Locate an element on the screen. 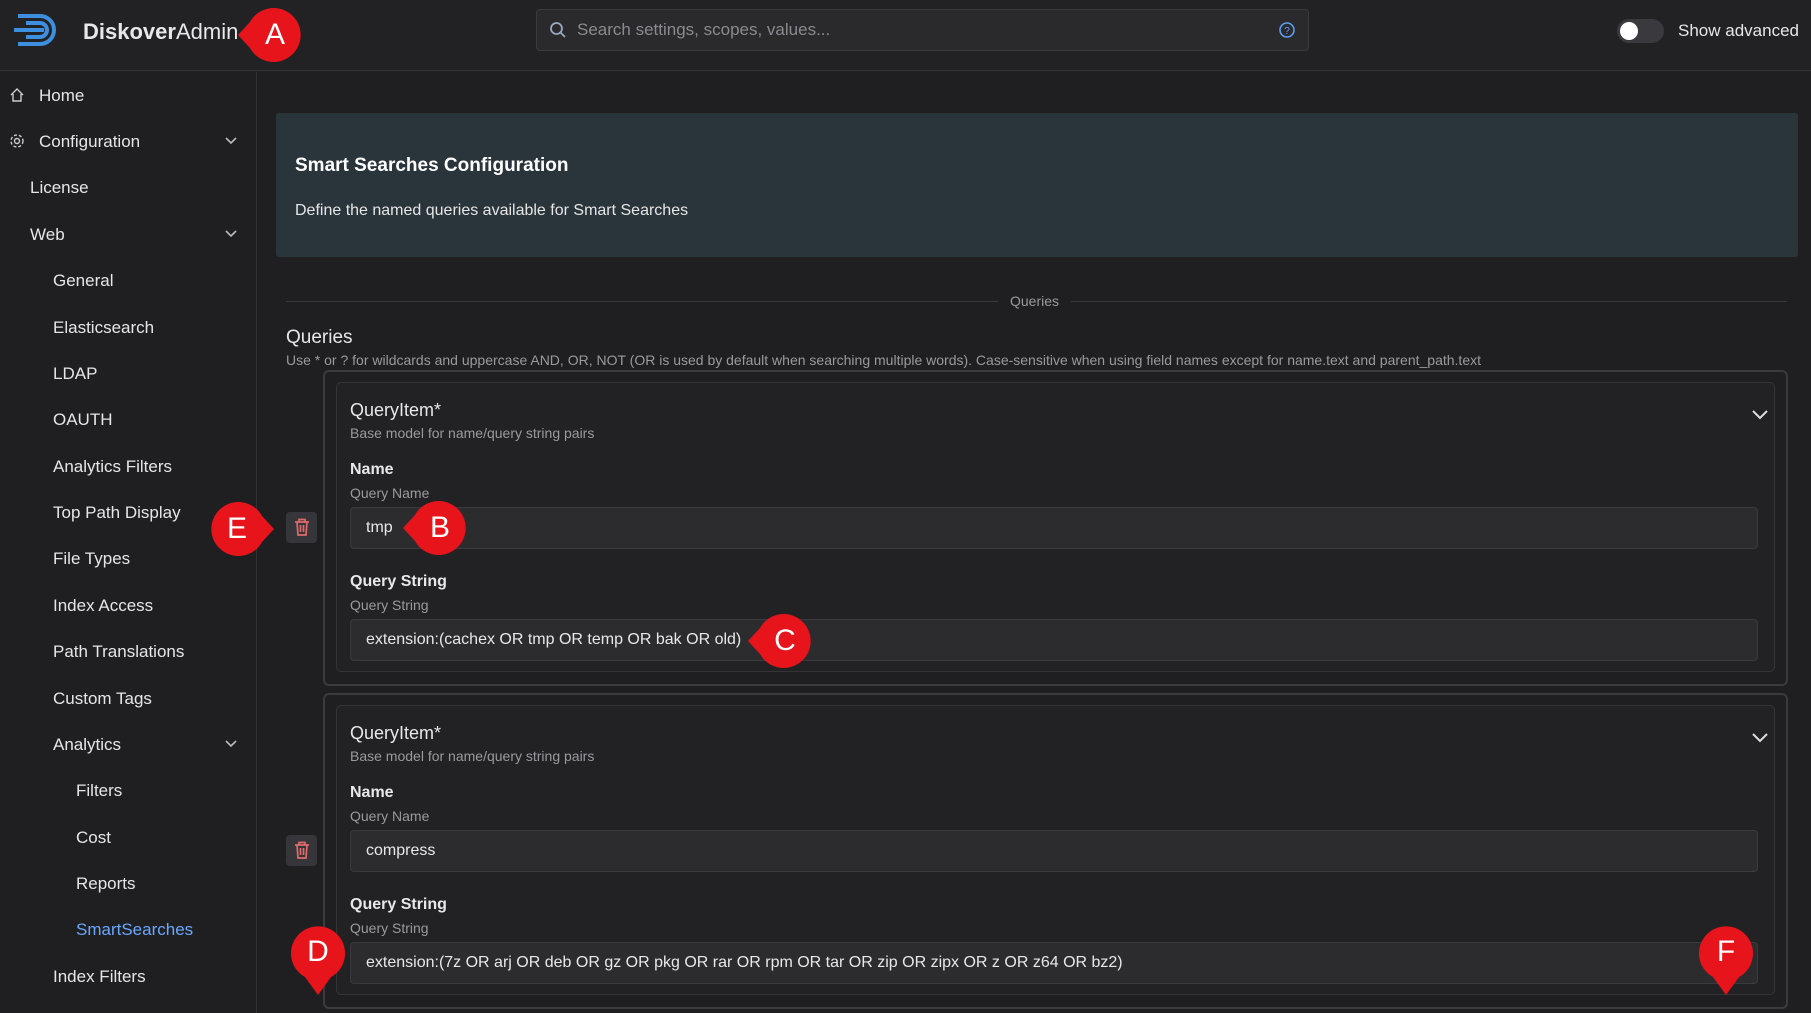  sidebar-item-custom-tags: Custom Tags is located at coordinates (128, 698).